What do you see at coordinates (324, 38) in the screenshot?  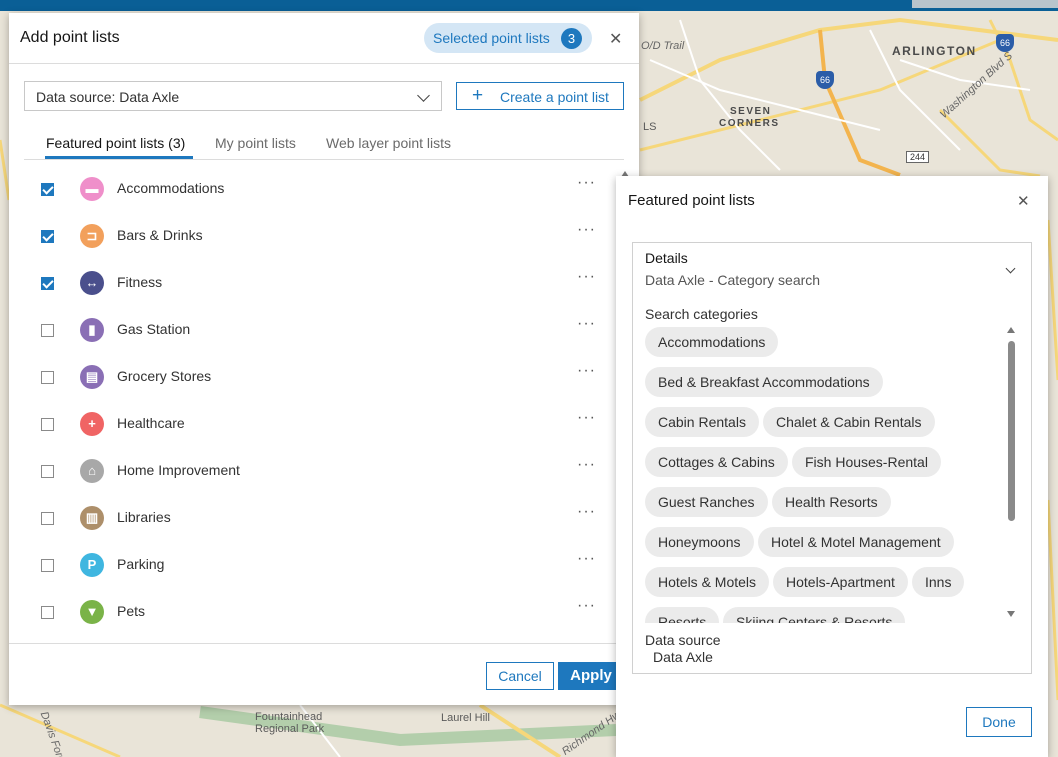 I see `dialog-header: Add point lists Selected point lists 3 ✕` at bounding box center [324, 38].